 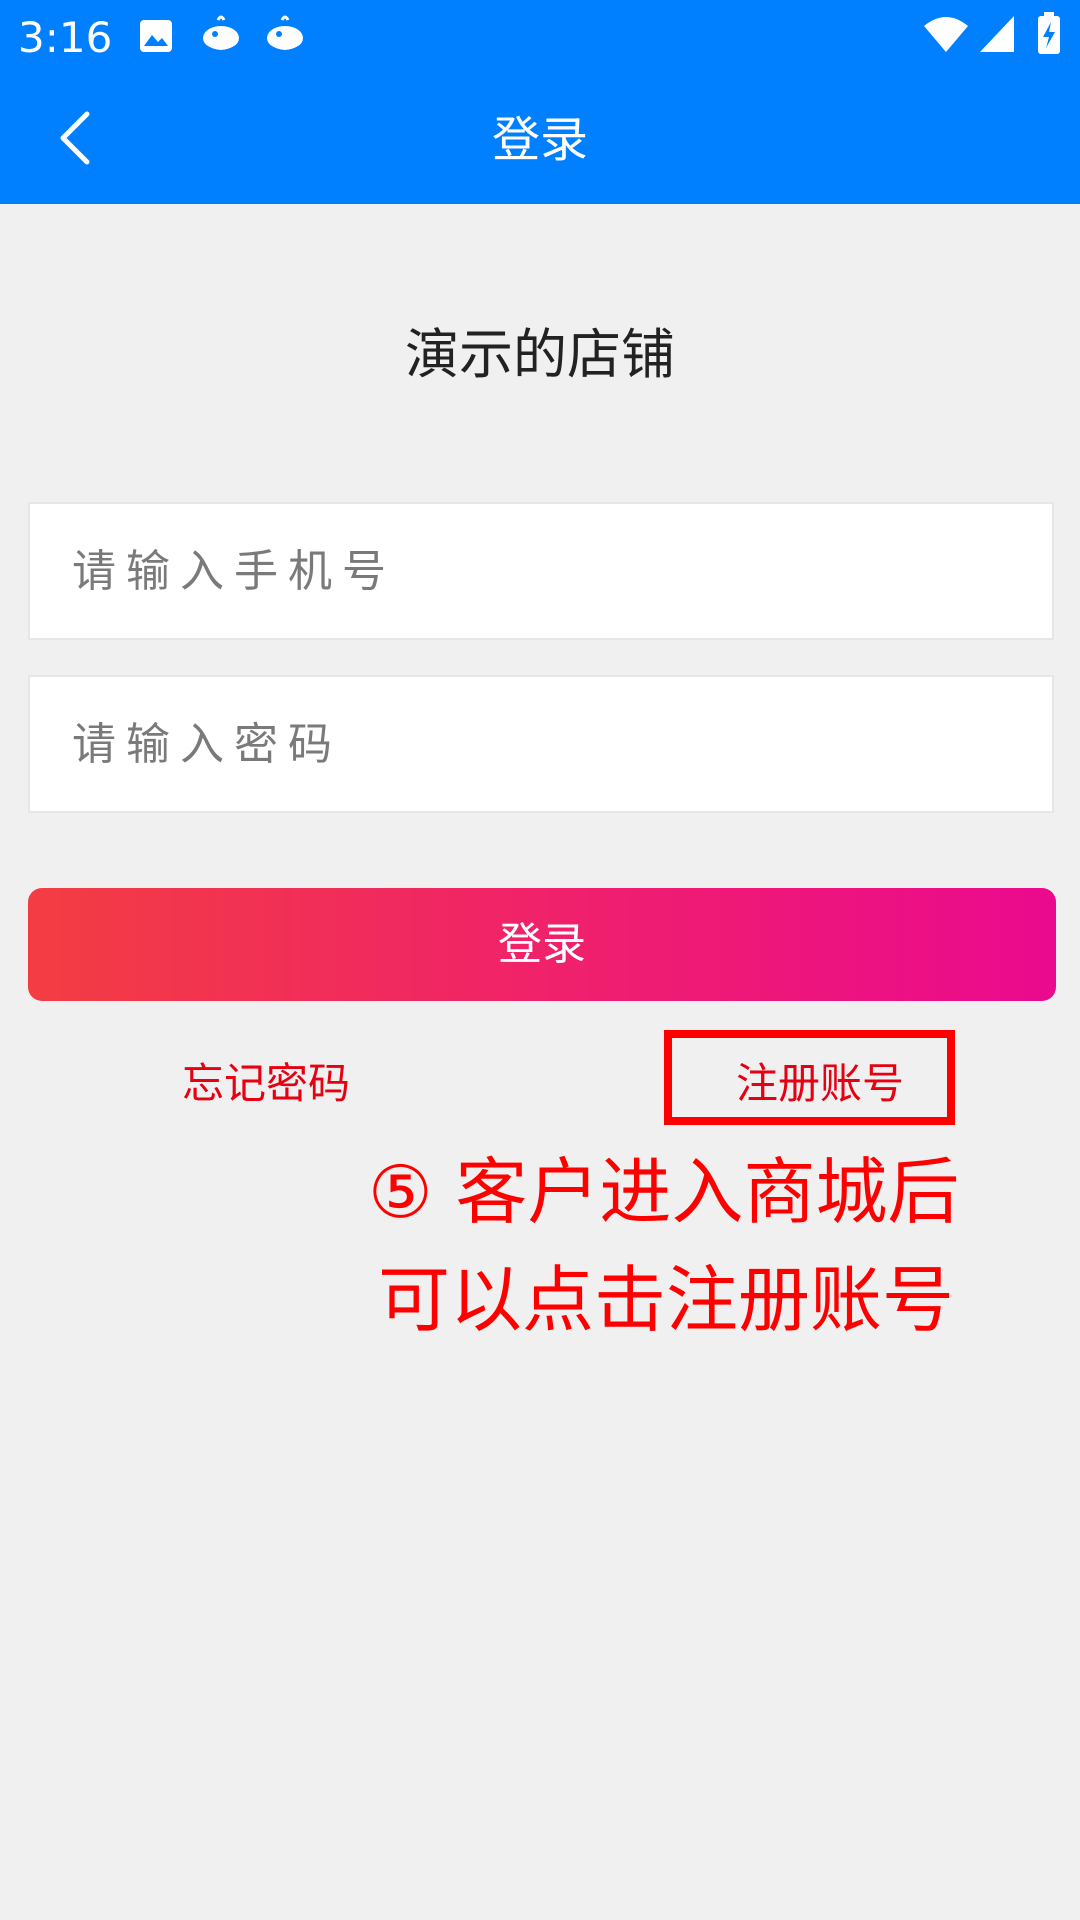 I want to click on shop-name: 演示的店铺, so click(x=540, y=354).